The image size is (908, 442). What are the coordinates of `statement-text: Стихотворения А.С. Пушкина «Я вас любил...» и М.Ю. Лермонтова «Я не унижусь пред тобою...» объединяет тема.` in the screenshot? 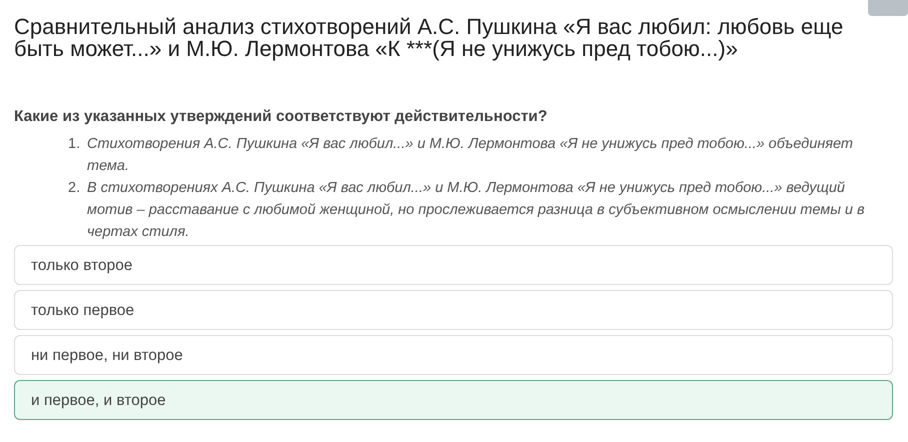 It's located at (470, 155).